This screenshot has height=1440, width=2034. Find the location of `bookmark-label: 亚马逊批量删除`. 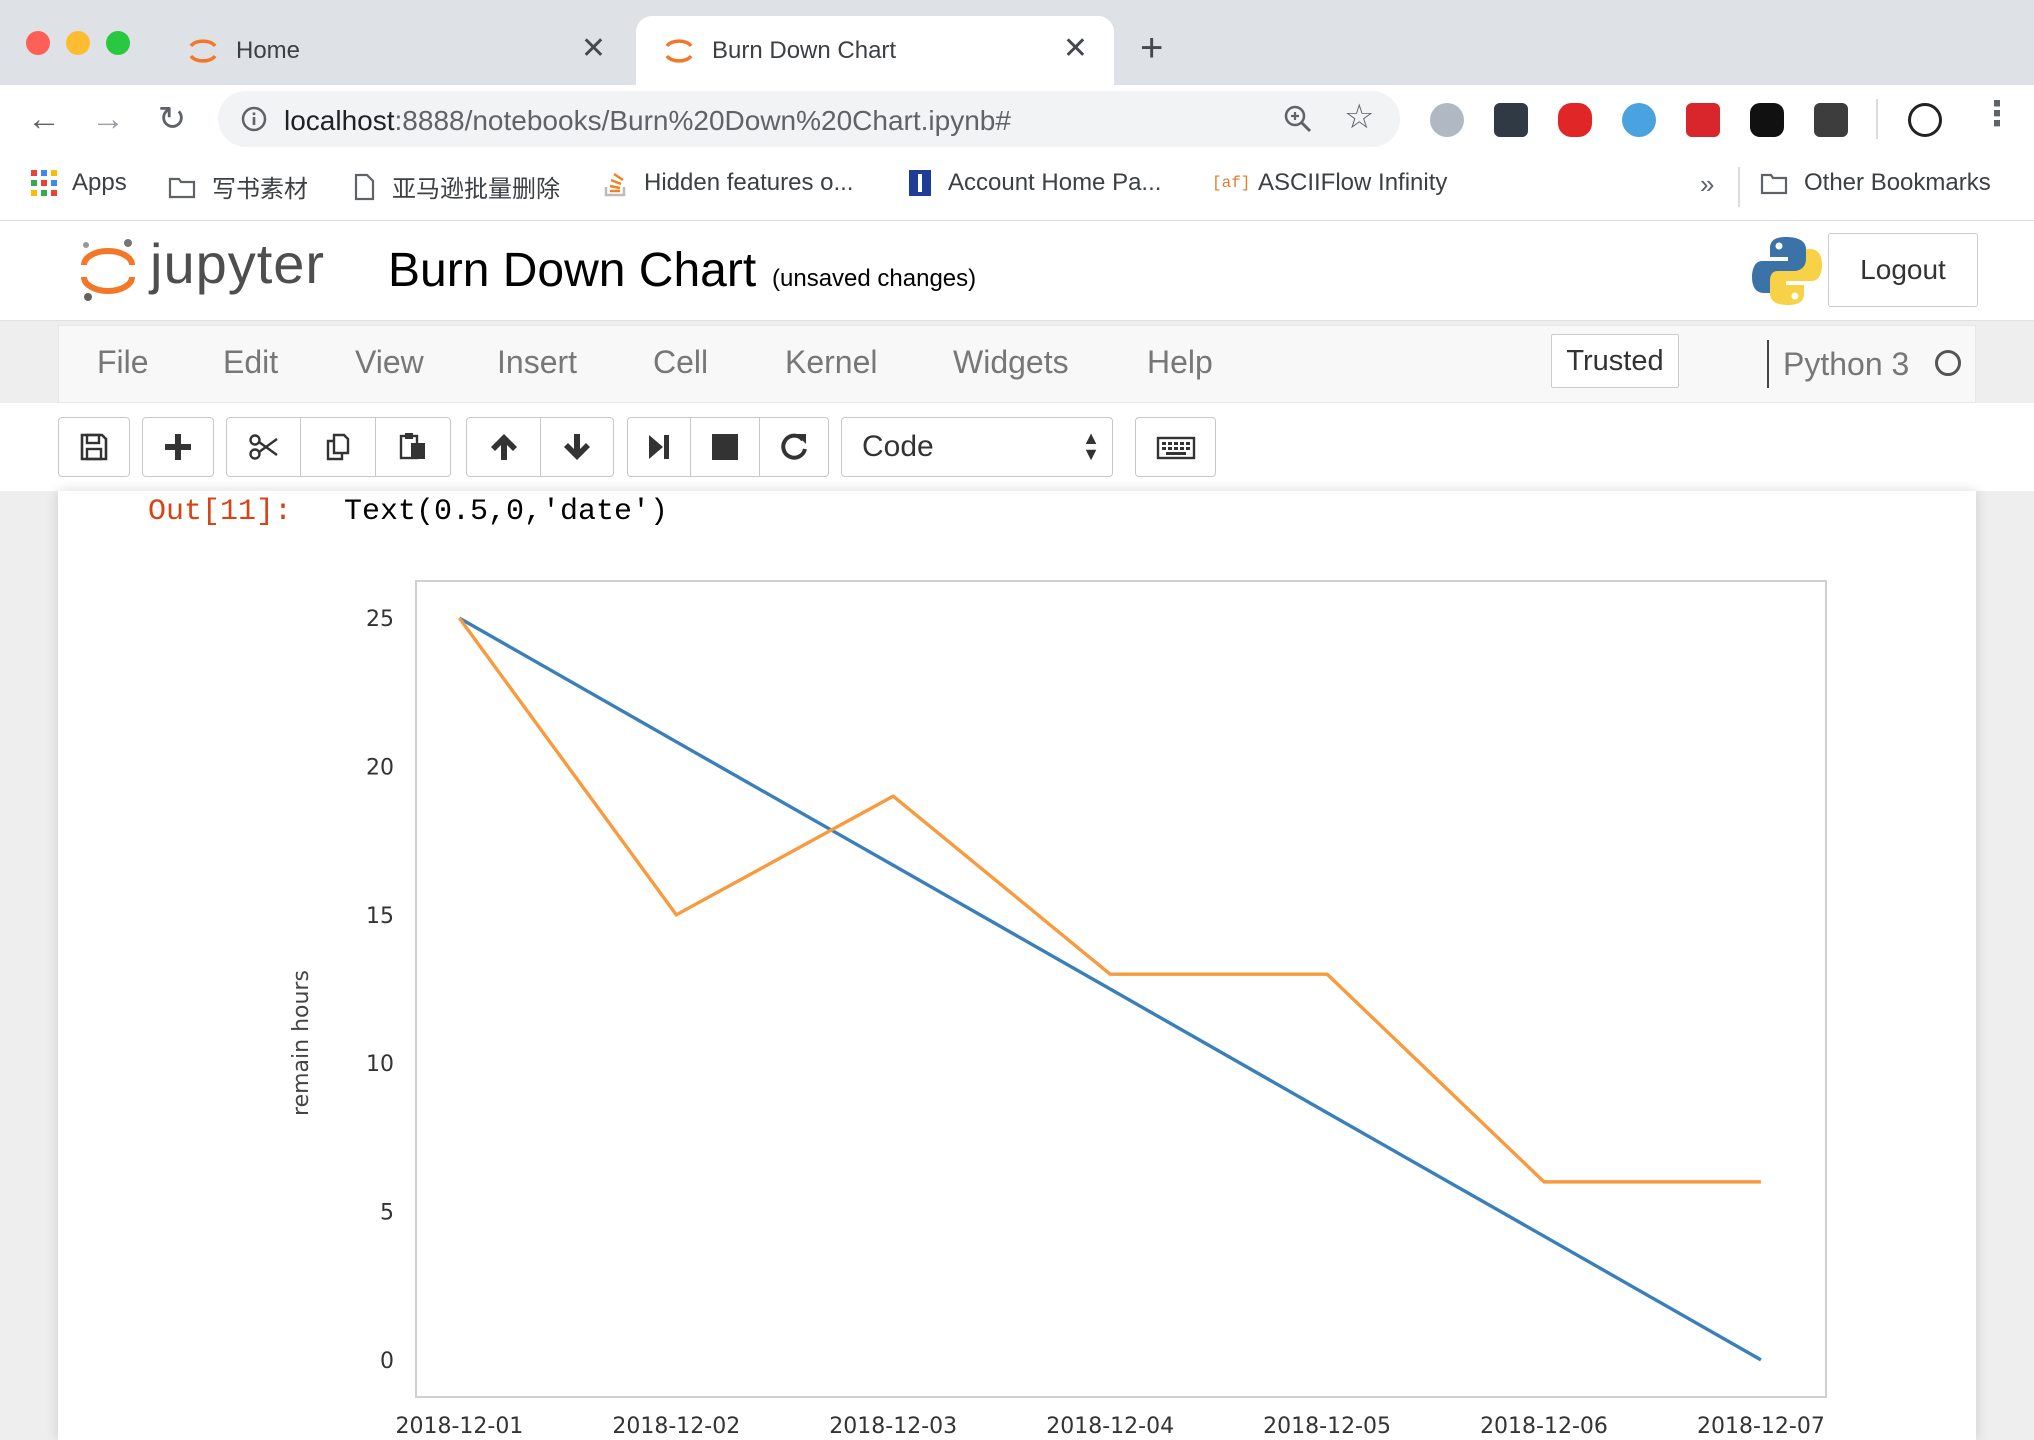

bookmark-label: 亚马逊批量删除 is located at coordinates (476, 189).